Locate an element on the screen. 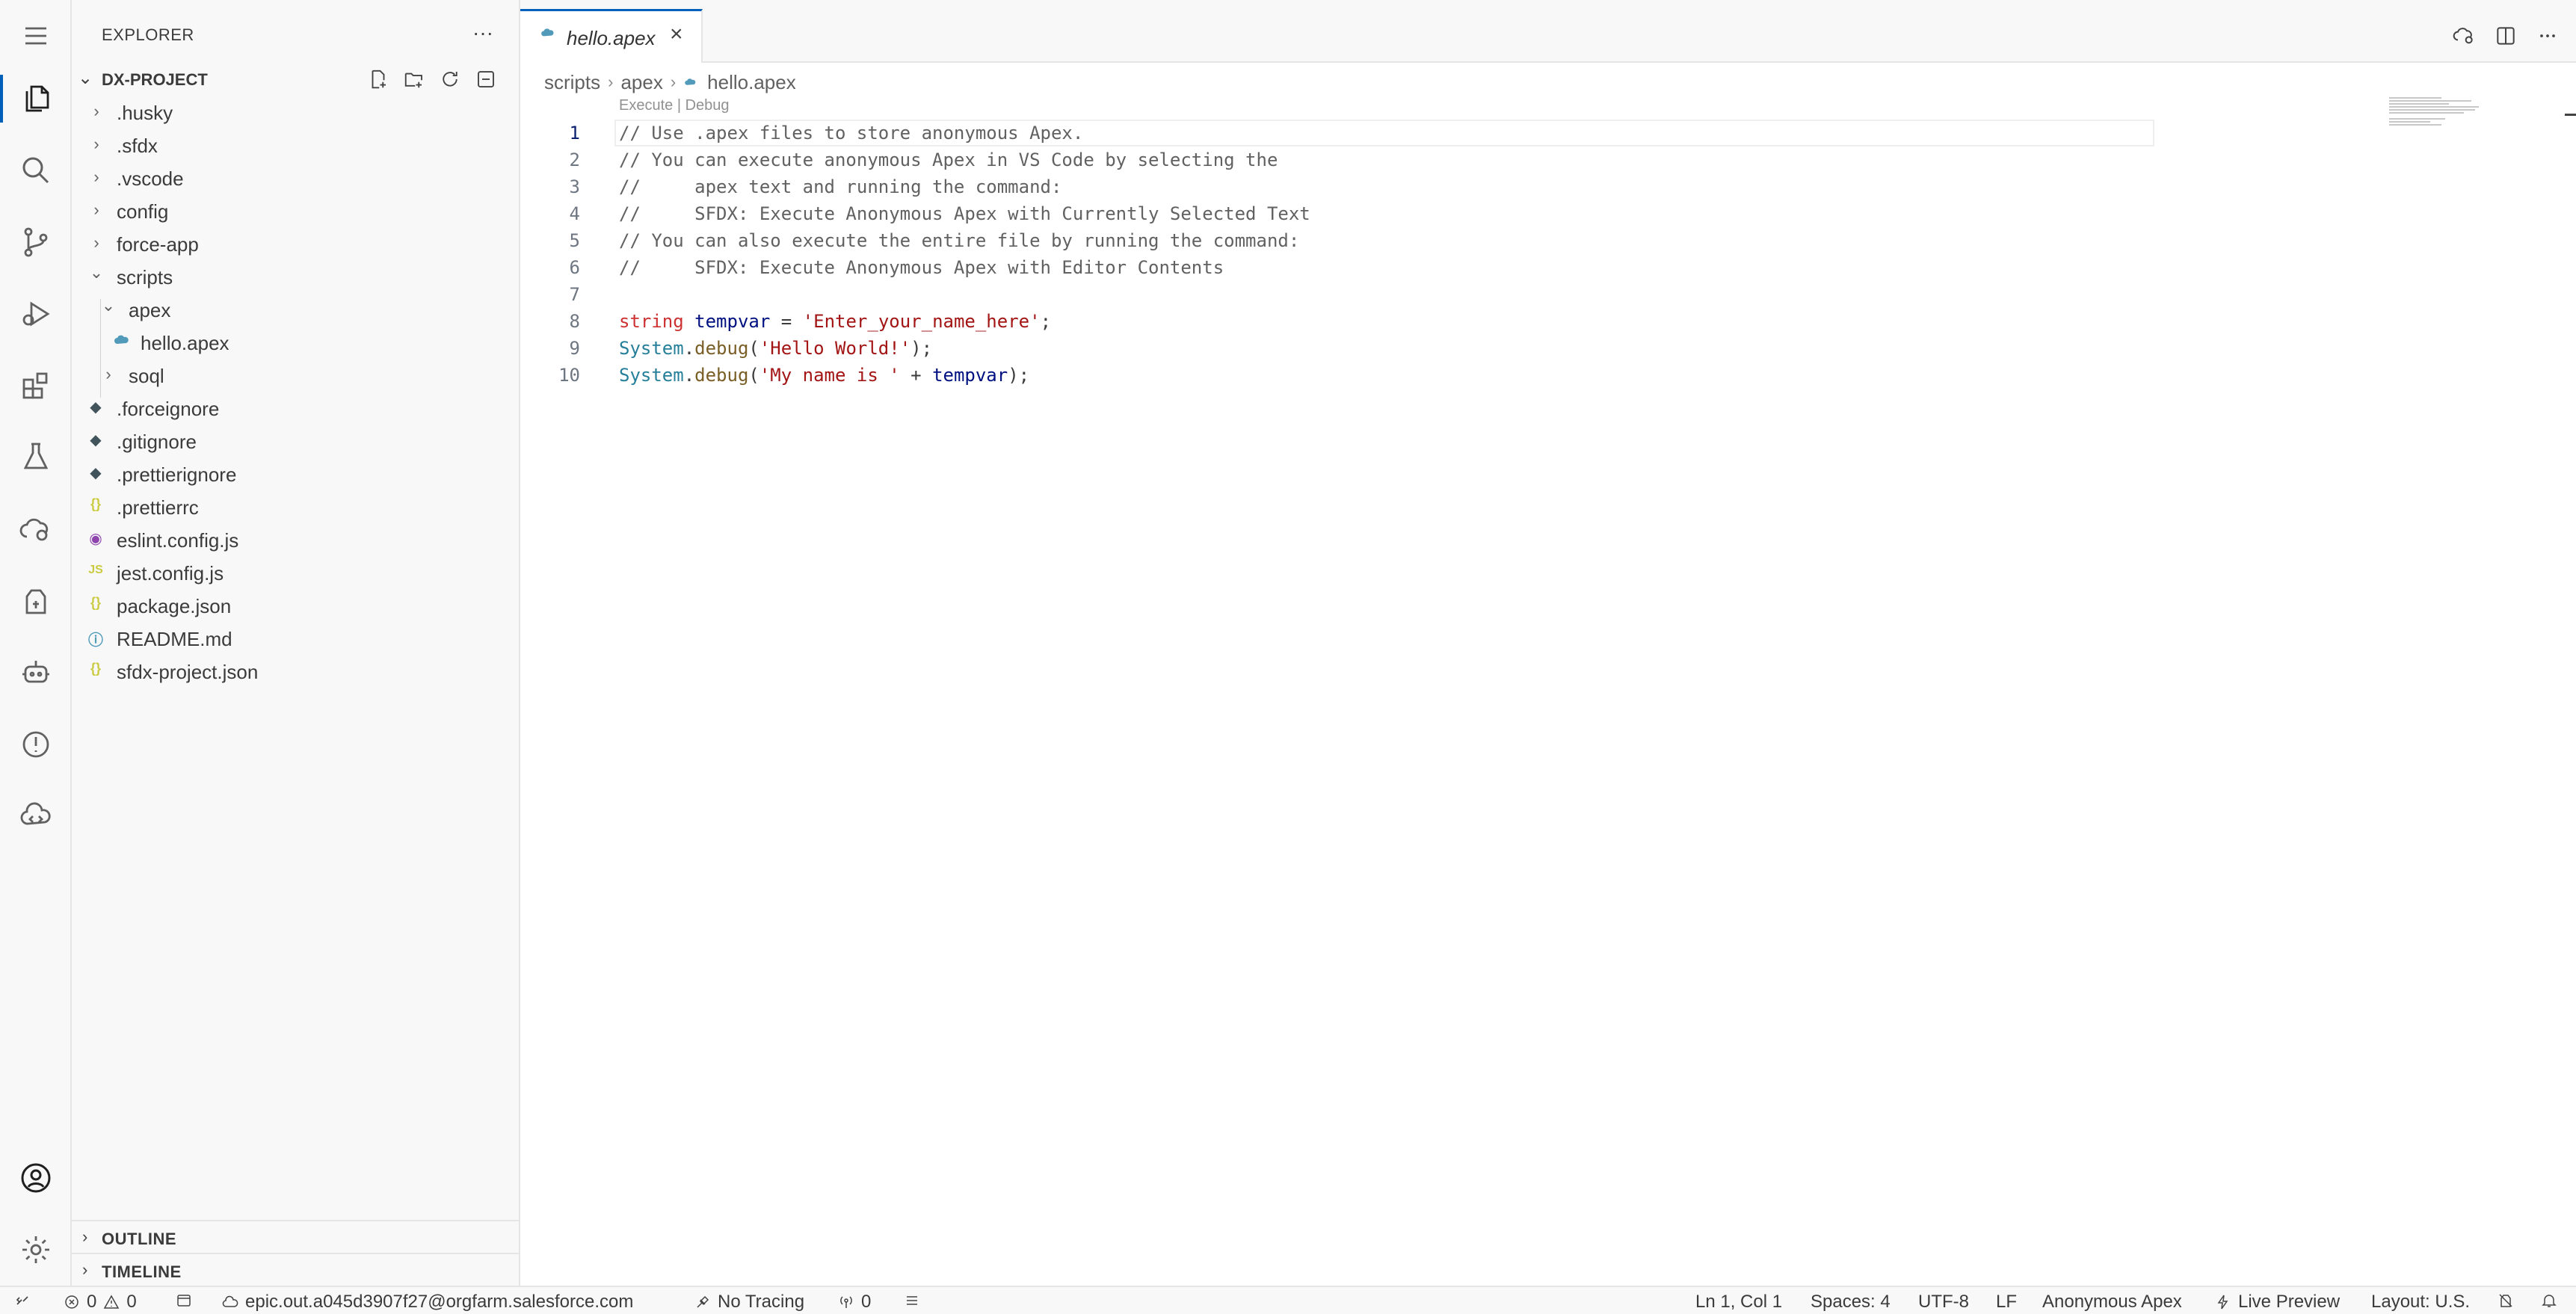 The height and width of the screenshot is (1314, 2576). close-icon: × is located at coordinates (676, 34).